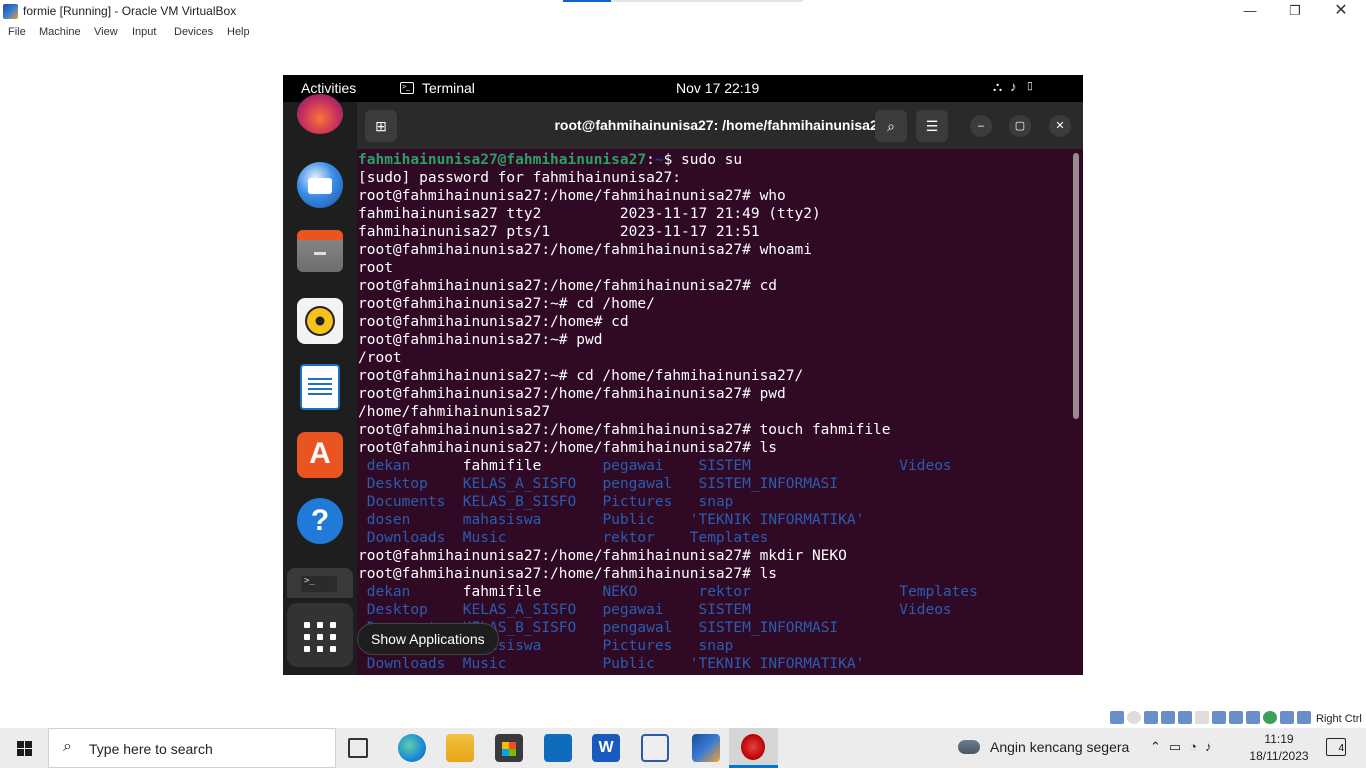 The image size is (1366, 768). What do you see at coordinates (328, 88) in the screenshot?
I see `activities-button: Activities` at bounding box center [328, 88].